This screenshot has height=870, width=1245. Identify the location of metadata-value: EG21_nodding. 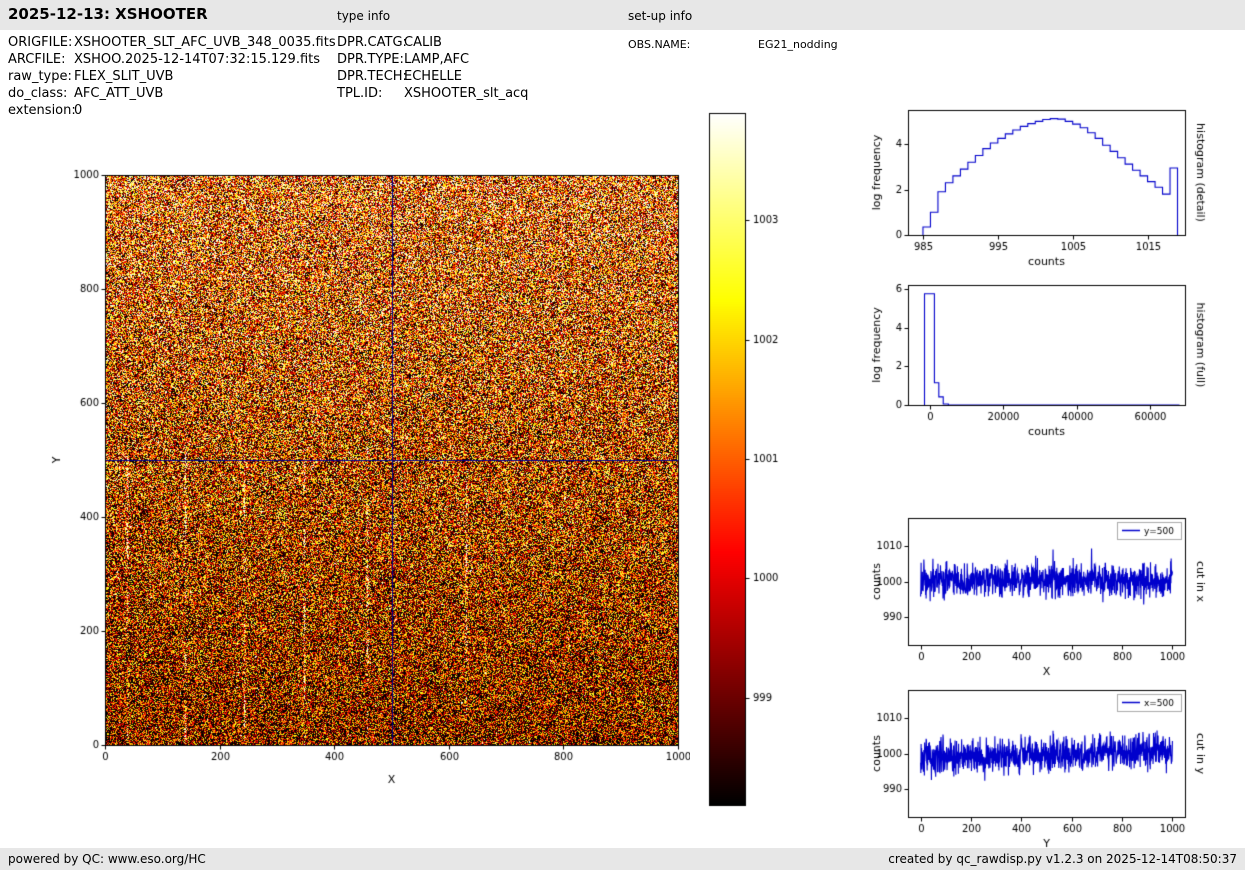
(798, 44).